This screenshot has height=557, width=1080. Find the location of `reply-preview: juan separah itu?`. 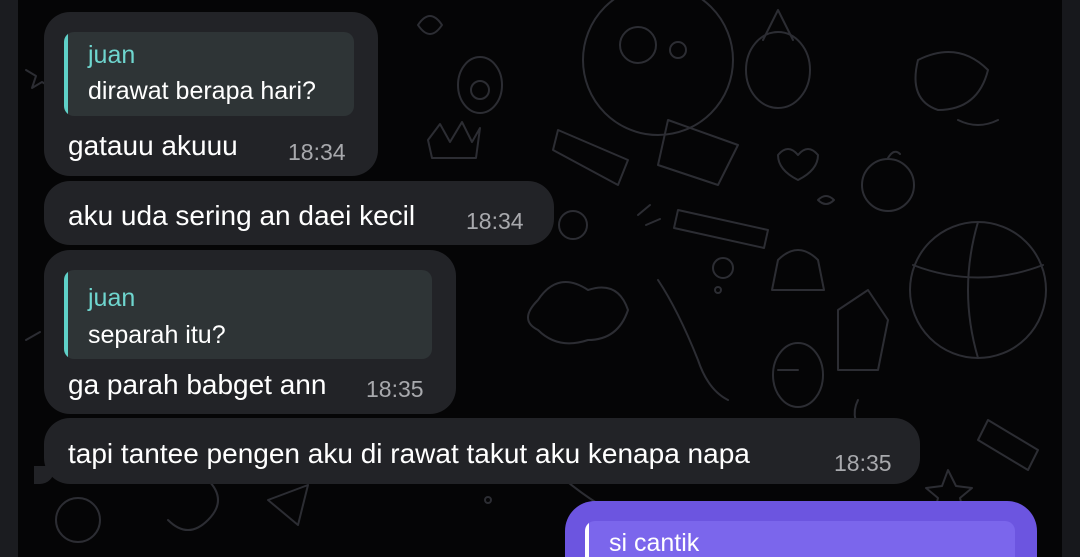

reply-preview: juan separah itu? is located at coordinates (248, 314).